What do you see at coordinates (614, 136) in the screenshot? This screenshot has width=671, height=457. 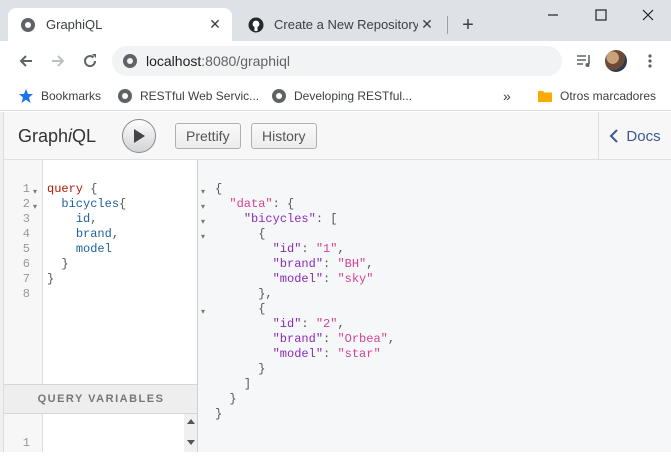 I see `chevron-left-icon` at bounding box center [614, 136].